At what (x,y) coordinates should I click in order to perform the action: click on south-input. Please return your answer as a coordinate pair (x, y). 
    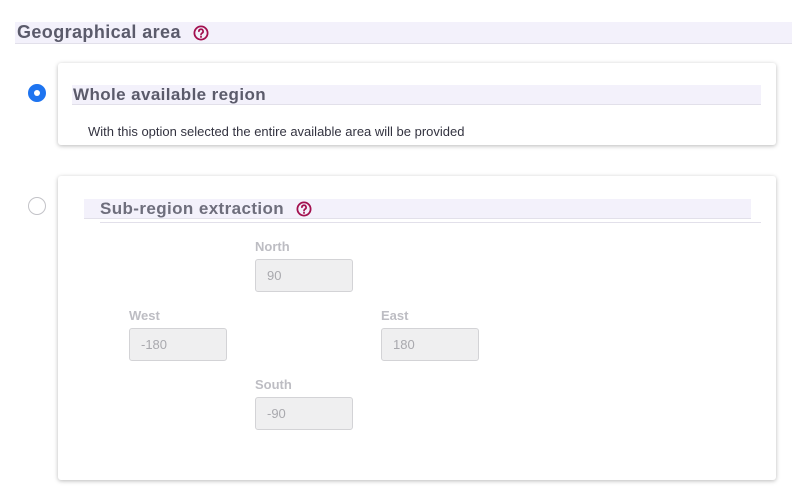
    Looking at the image, I should click on (304, 413).